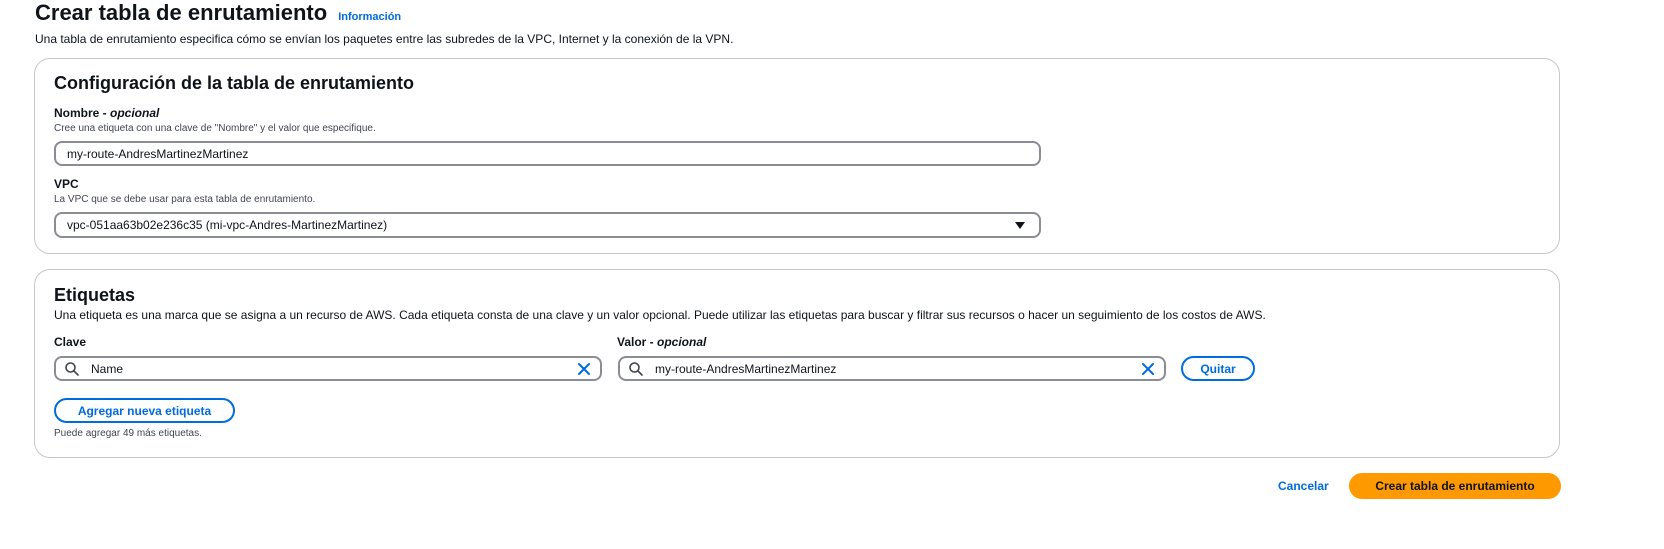  I want to click on tag-key-input: Name, so click(328, 368).